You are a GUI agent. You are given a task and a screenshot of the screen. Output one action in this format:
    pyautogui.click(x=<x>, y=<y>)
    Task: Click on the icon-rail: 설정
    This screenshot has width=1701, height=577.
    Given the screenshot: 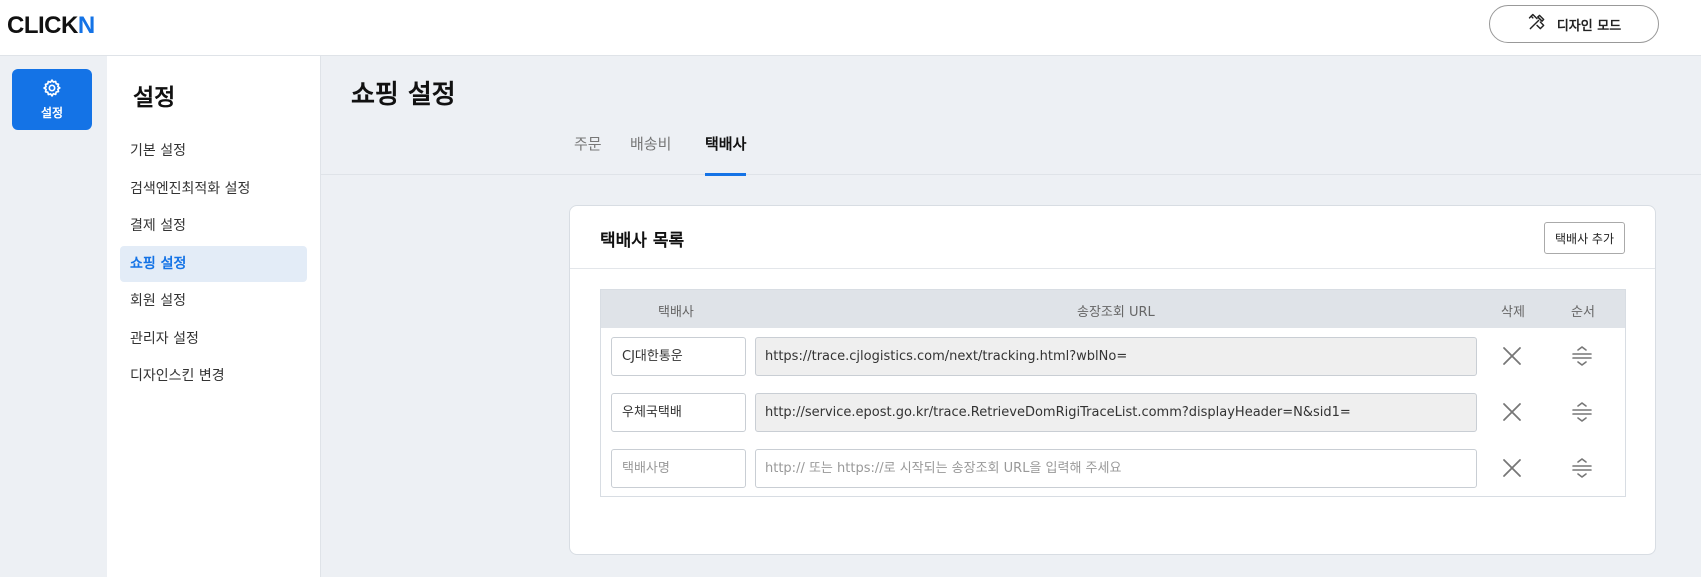 What is the action you would take?
    pyautogui.click(x=53, y=316)
    